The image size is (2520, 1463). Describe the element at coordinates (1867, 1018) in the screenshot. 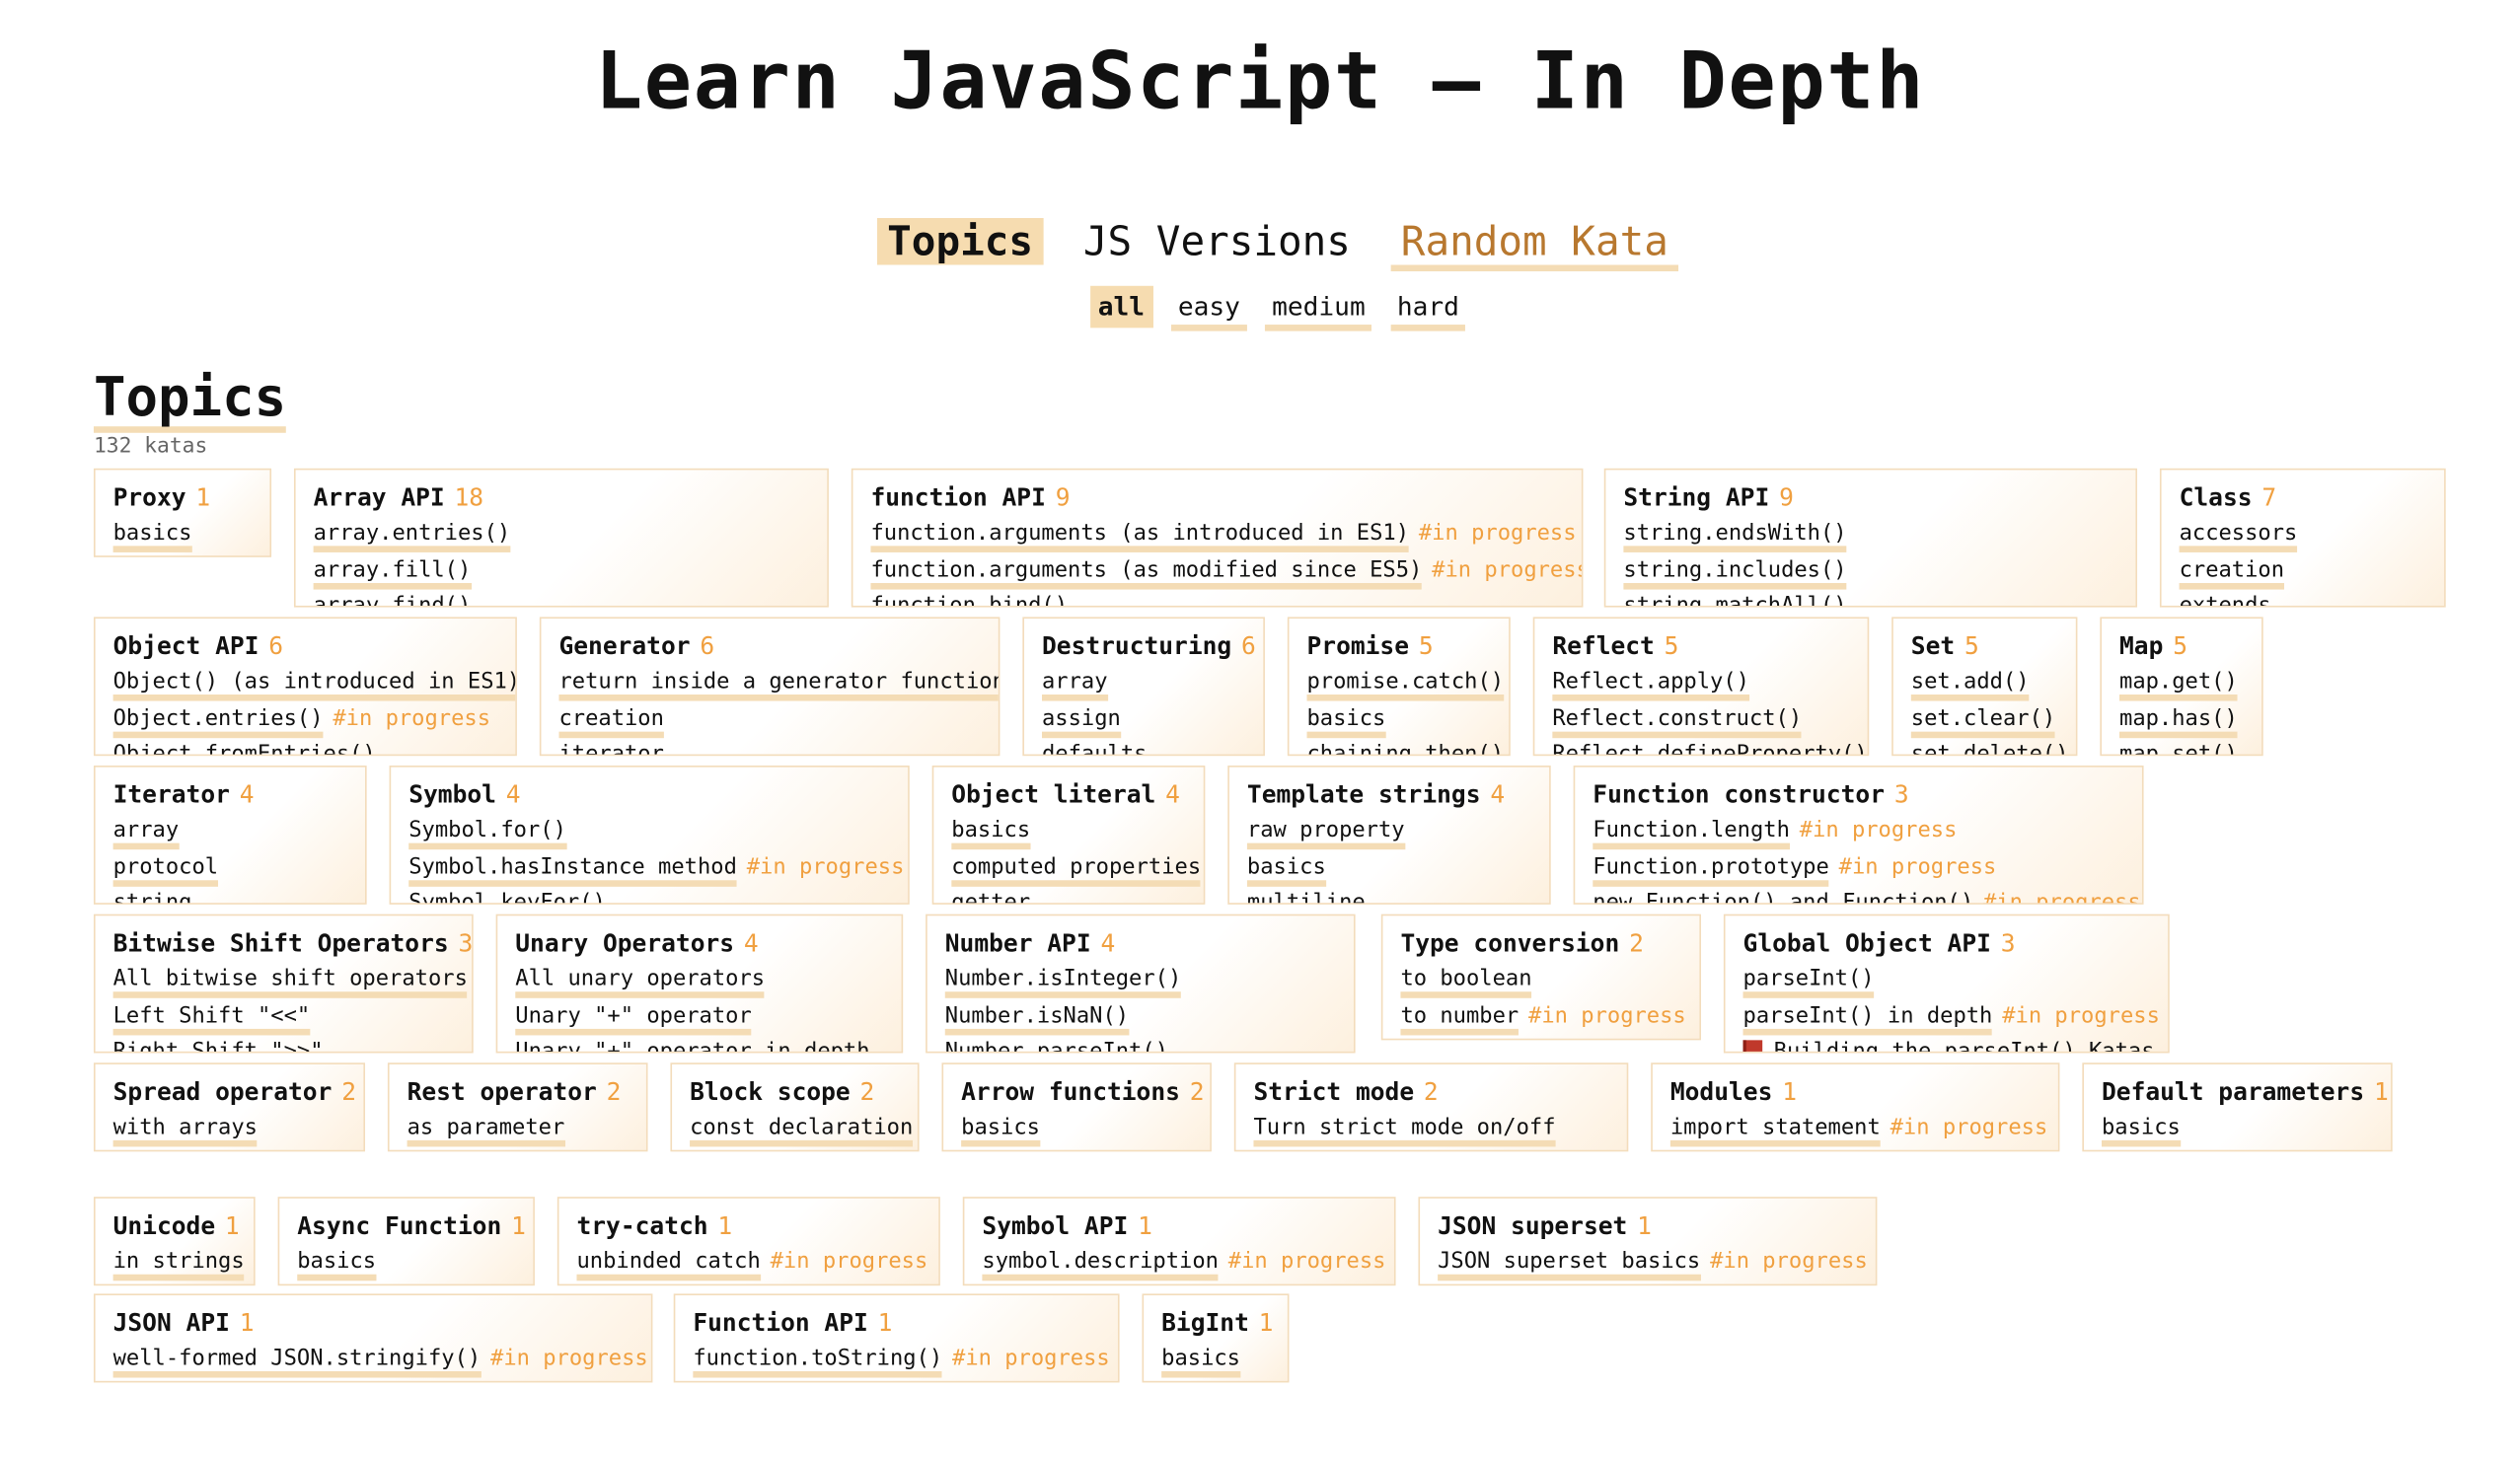

I see `kata-link: parseInt() in depth` at that location.